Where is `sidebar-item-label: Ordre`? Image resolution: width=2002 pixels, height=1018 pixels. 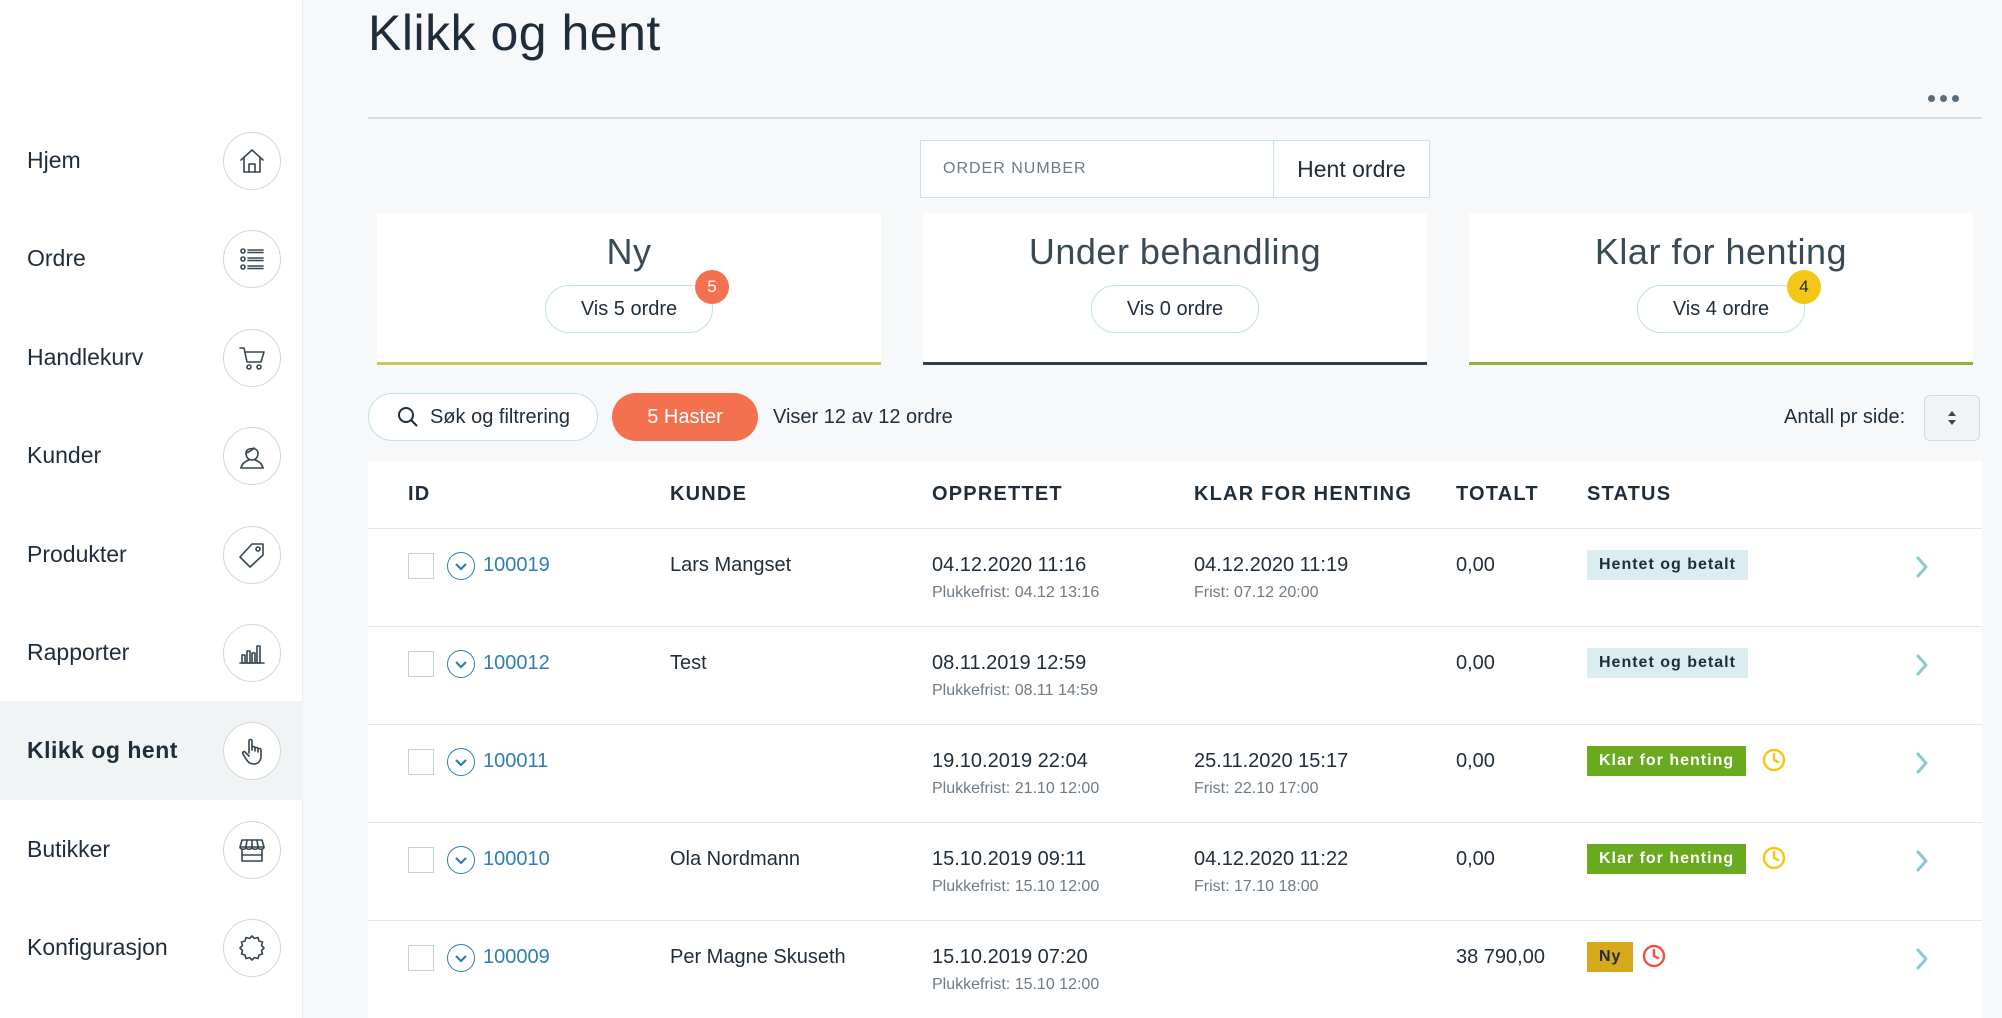
sidebar-item-label: Ordre is located at coordinates (56, 258).